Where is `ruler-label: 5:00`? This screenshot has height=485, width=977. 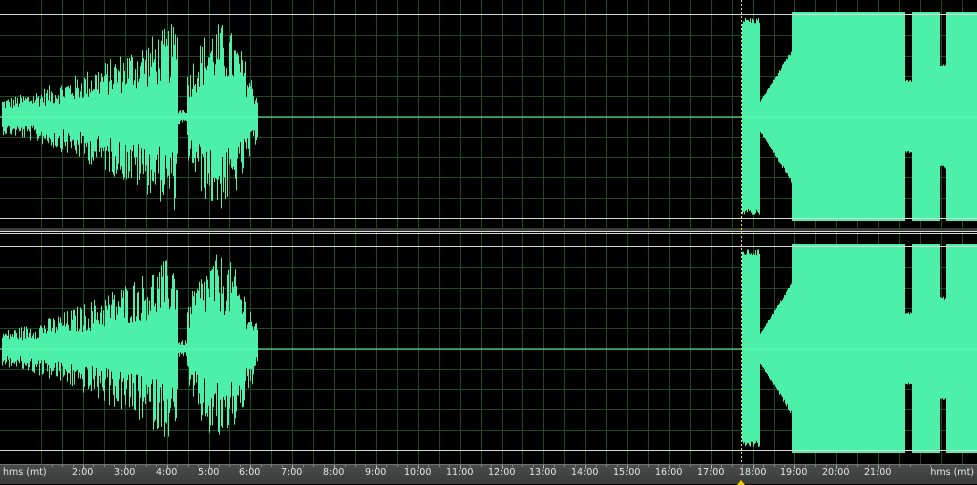
ruler-label: 5:00 is located at coordinates (209, 472).